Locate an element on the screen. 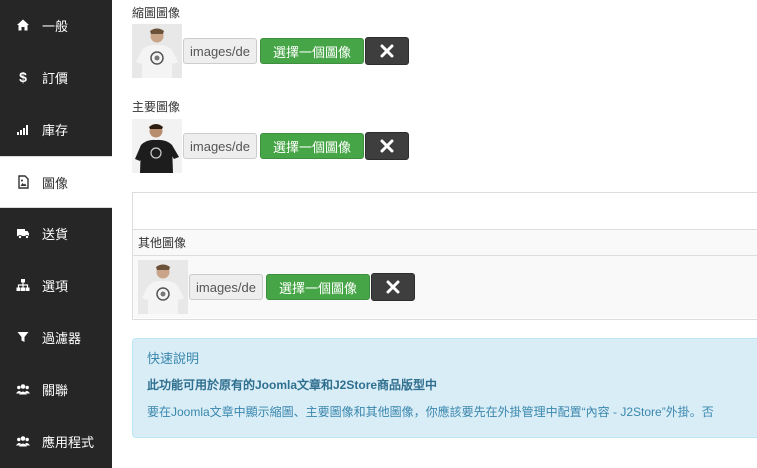  help-bold-text: 此功能可用於原有的Joomla文章和J2Store商品版型中 is located at coordinates (292, 385).